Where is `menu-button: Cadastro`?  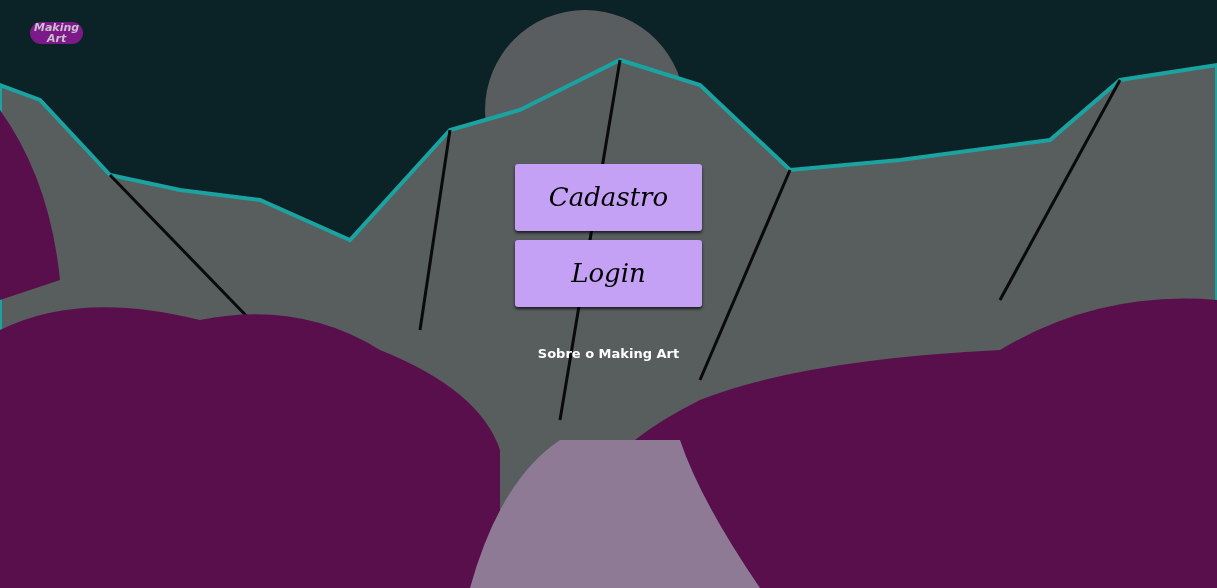 menu-button: Cadastro is located at coordinates (608, 197).